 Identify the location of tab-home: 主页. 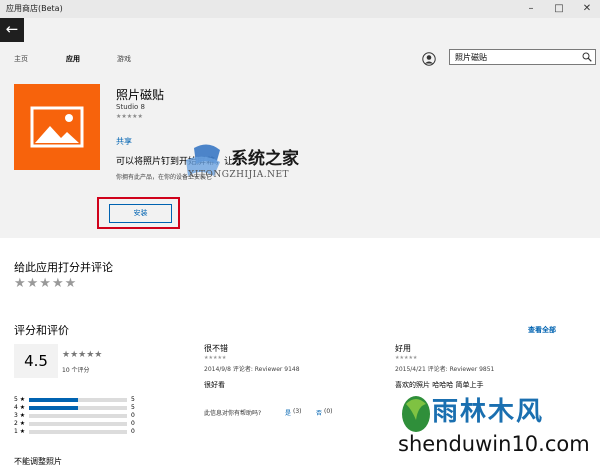
(21, 59).